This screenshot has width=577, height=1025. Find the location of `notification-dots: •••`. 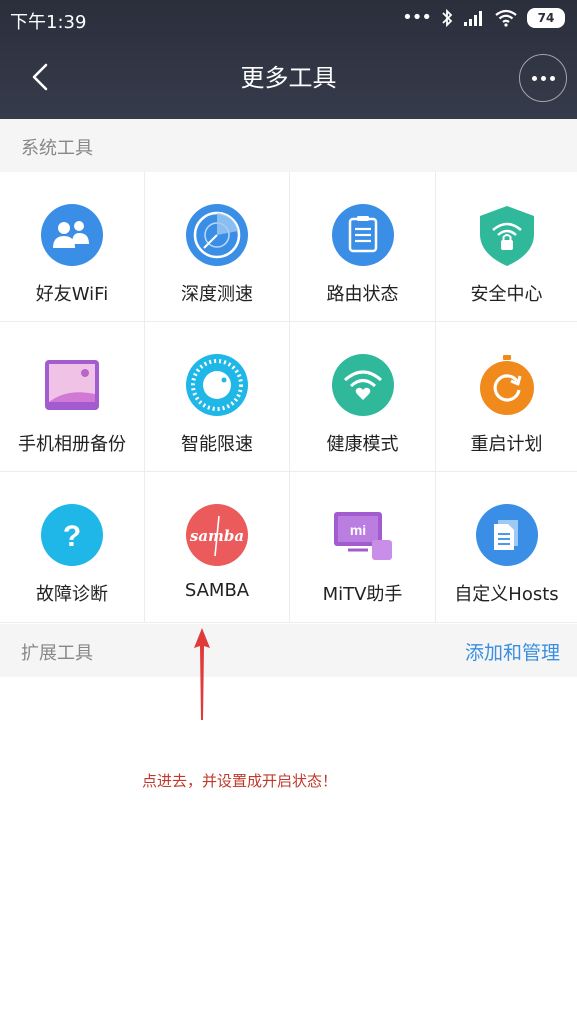

notification-dots: ••• is located at coordinates (417, 17).